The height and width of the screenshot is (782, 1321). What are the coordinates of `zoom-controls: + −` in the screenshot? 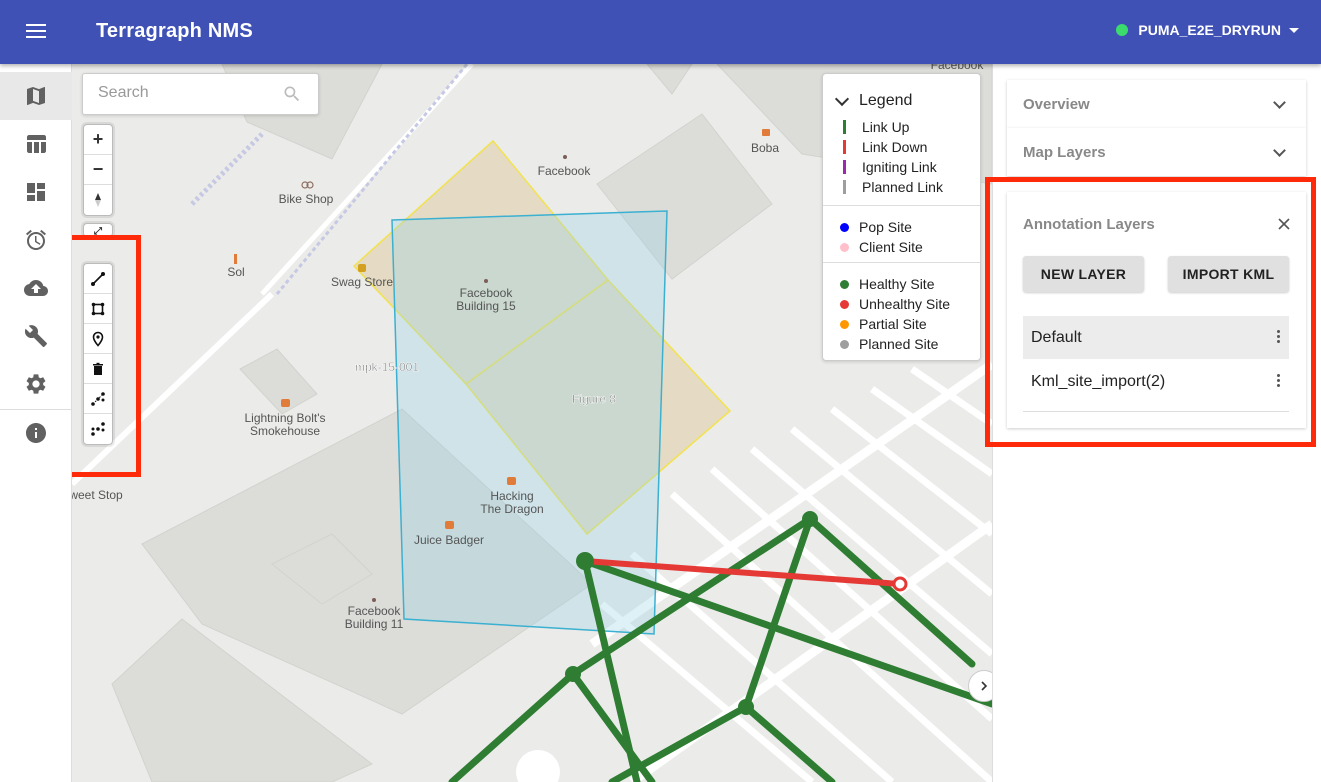 It's located at (98, 170).